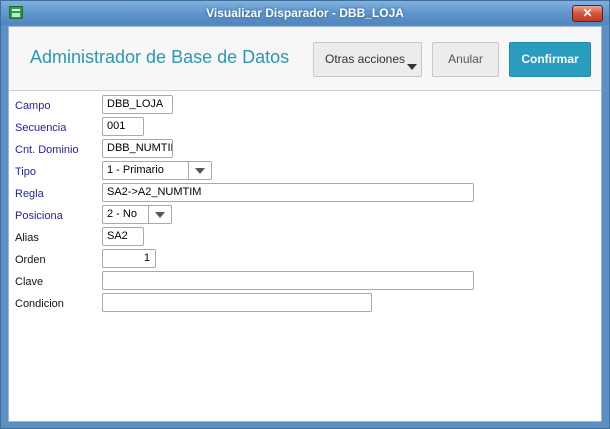  I want to click on clave-label: Clave, so click(29, 282).